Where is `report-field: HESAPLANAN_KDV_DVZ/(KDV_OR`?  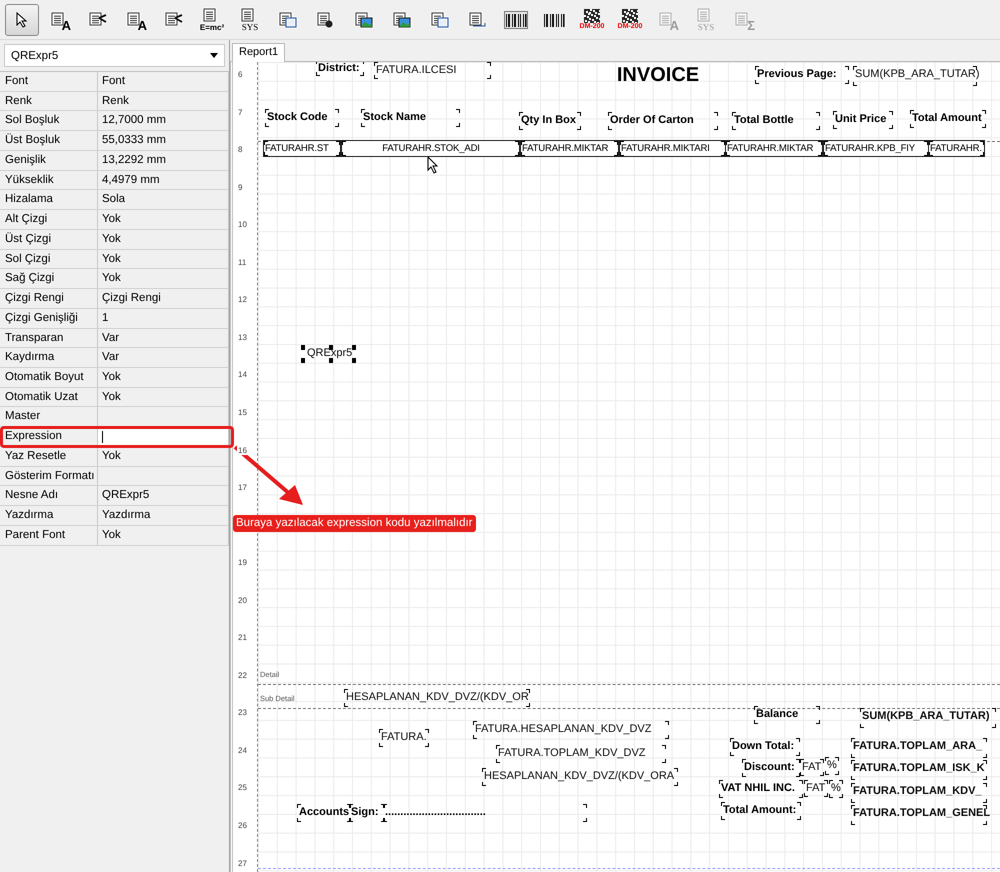 report-field: HESAPLANAN_KDV_DVZ/(KDV_OR is located at coordinates (437, 698).